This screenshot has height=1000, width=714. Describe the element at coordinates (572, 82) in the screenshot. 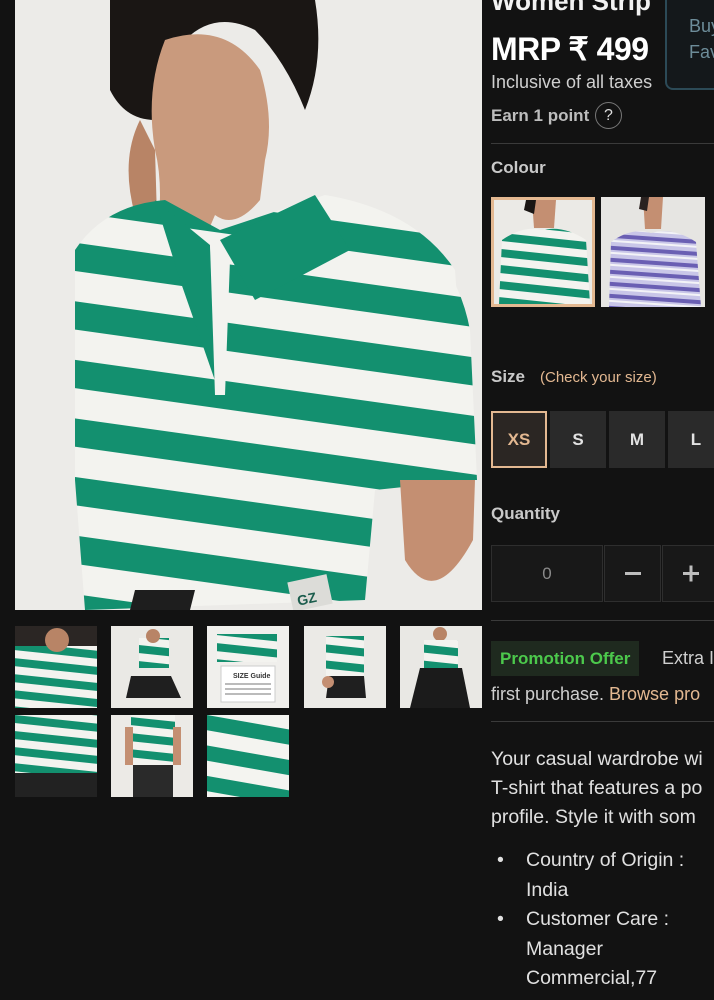

I see `tax-note: Inclusive of all taxes` at that location.